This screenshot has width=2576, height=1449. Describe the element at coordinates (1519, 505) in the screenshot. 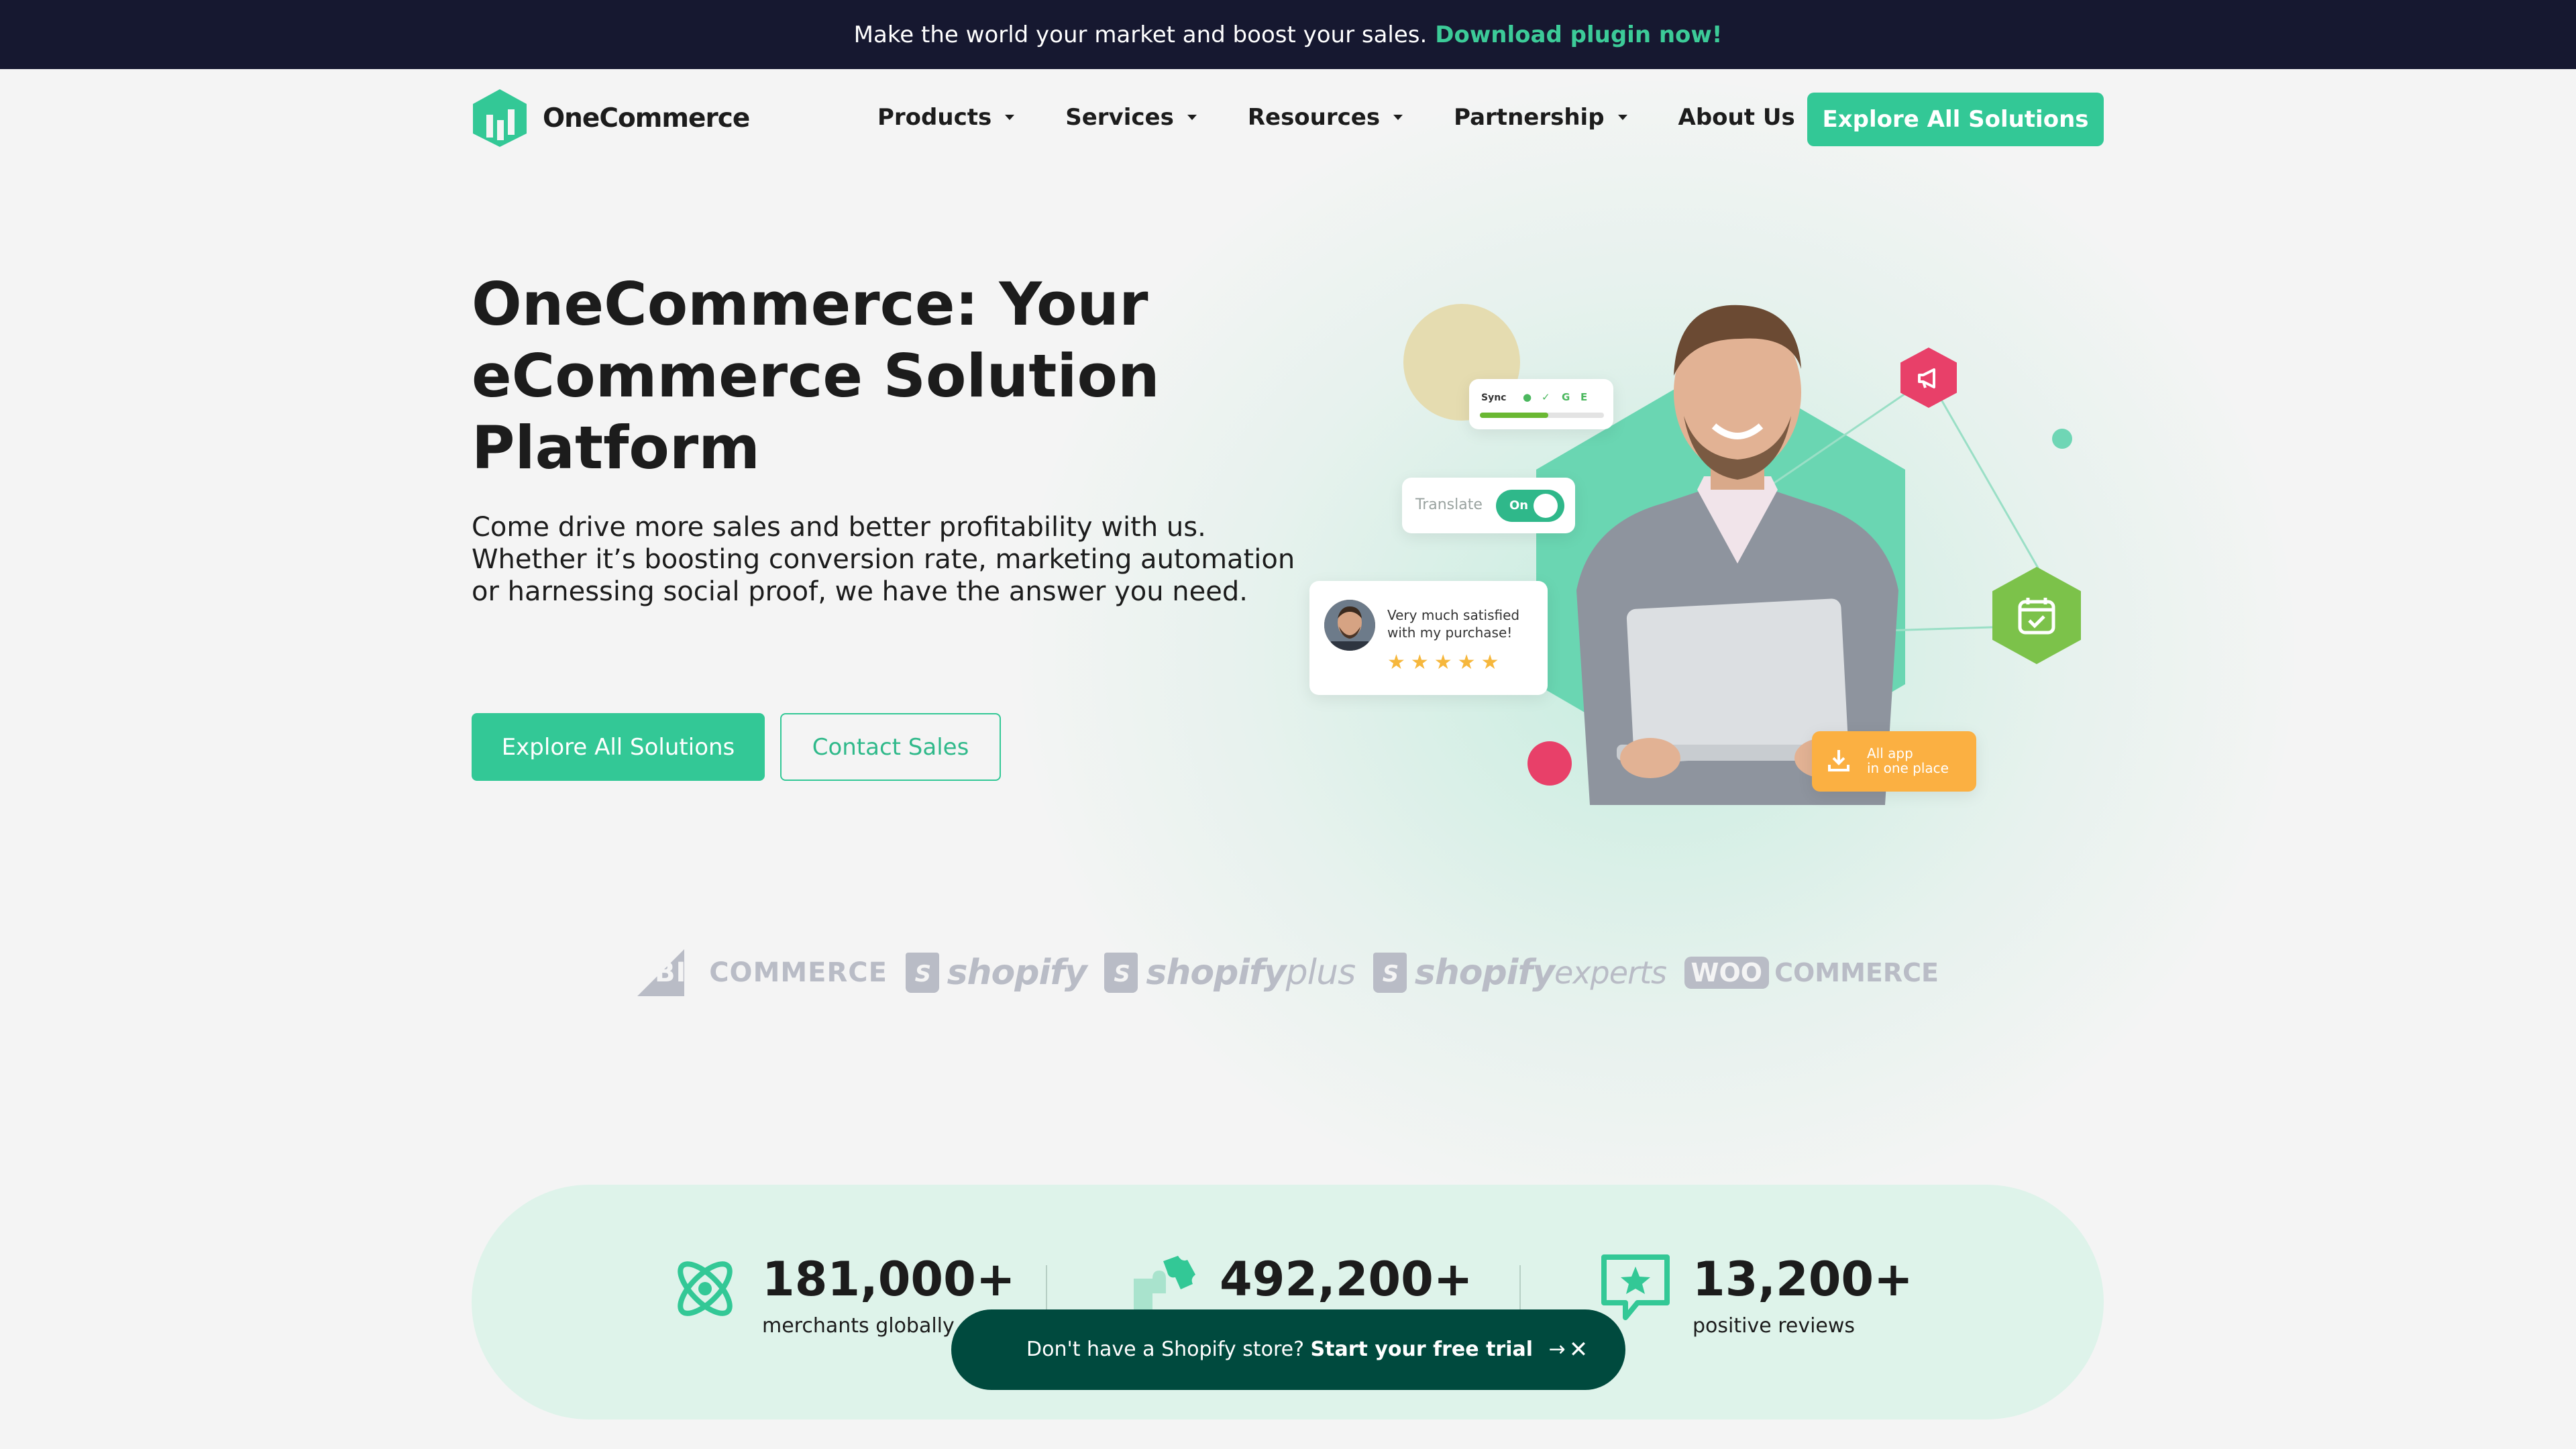

I see `toggle-label: On` at that location.